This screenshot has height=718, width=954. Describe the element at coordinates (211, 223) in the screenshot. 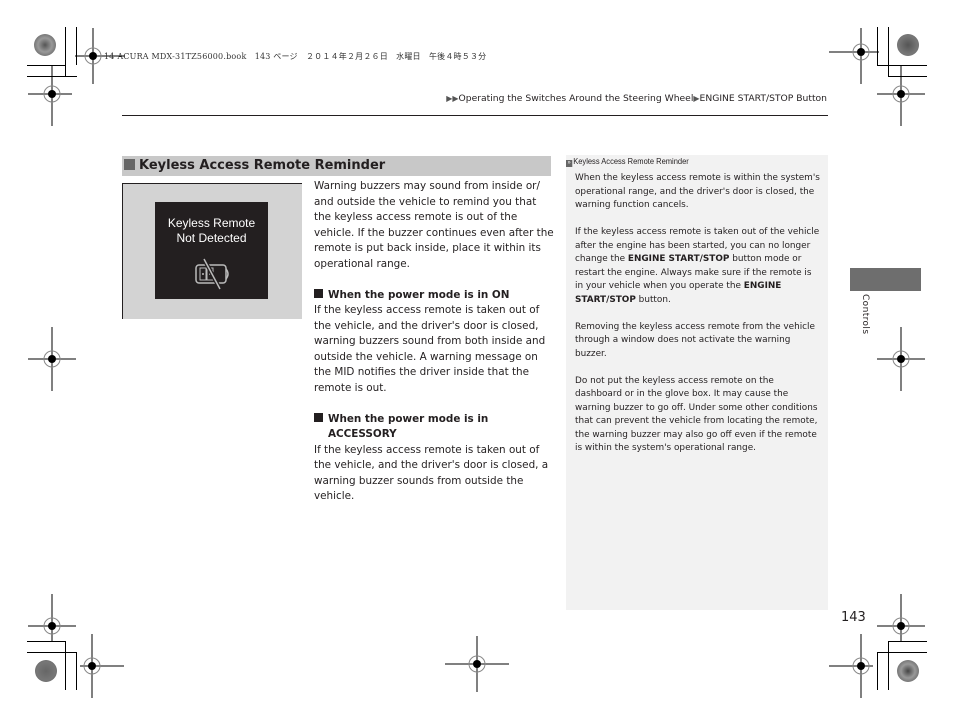

I see `display-message-line1: Keyless Remote` at that location.